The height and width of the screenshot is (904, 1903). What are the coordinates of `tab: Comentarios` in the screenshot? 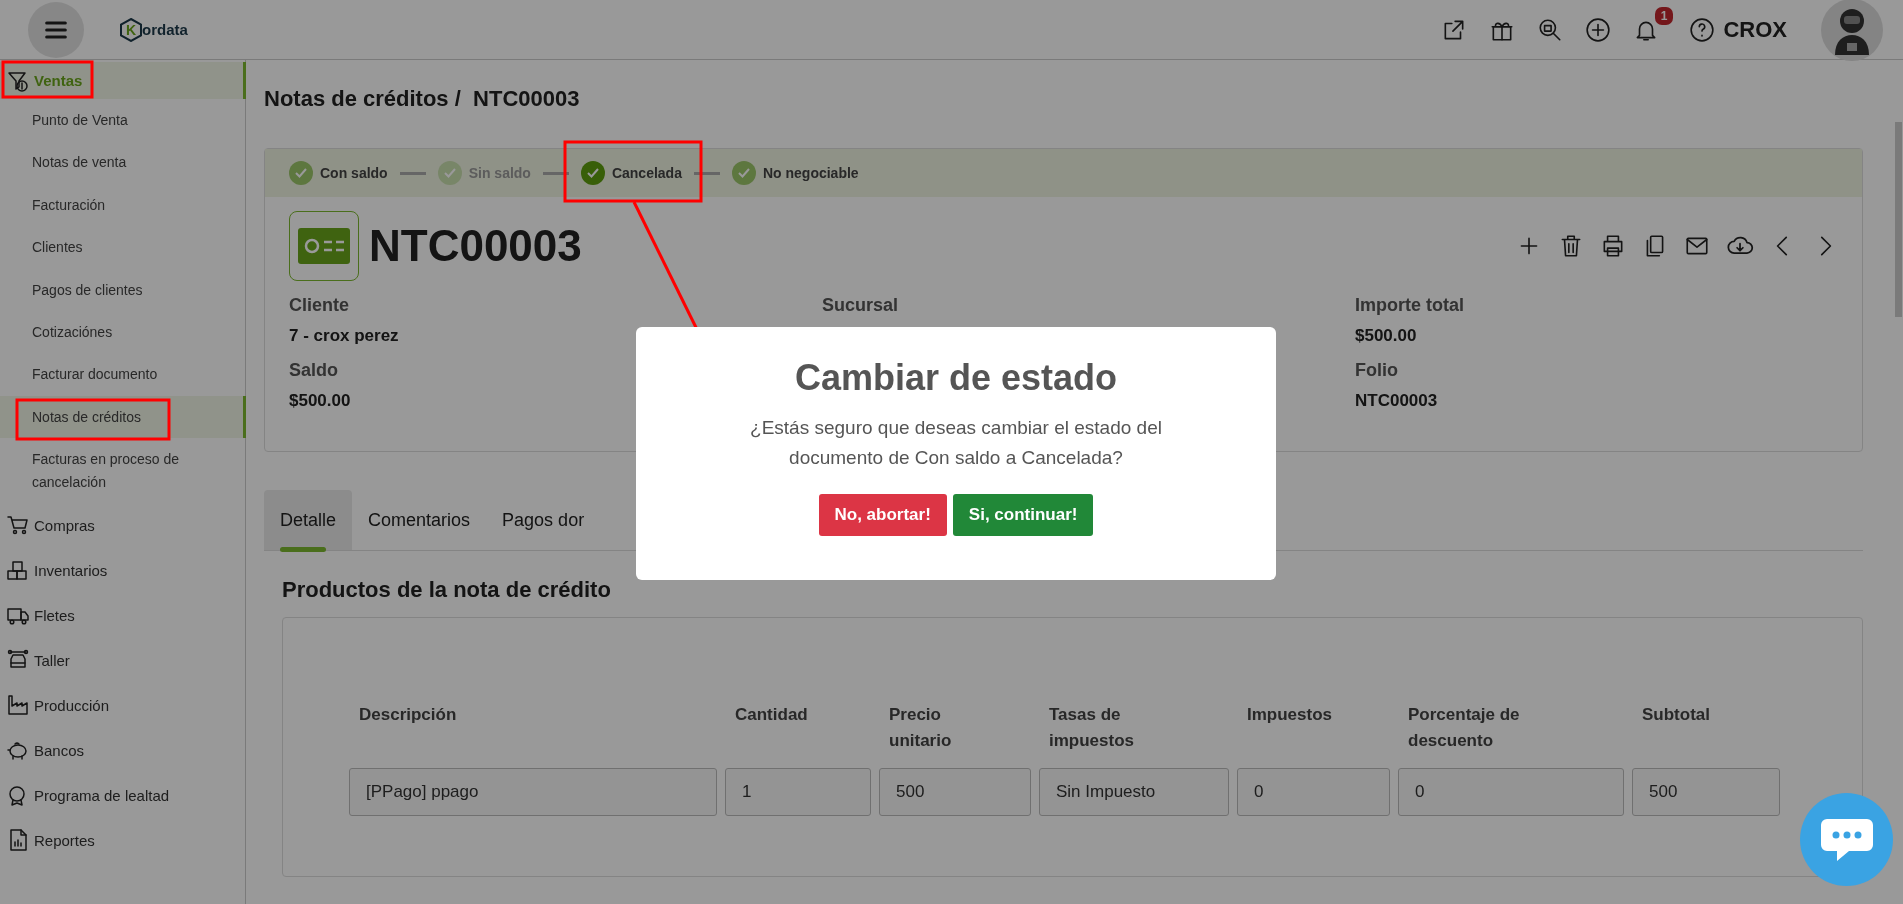 It's located at (419, 520).